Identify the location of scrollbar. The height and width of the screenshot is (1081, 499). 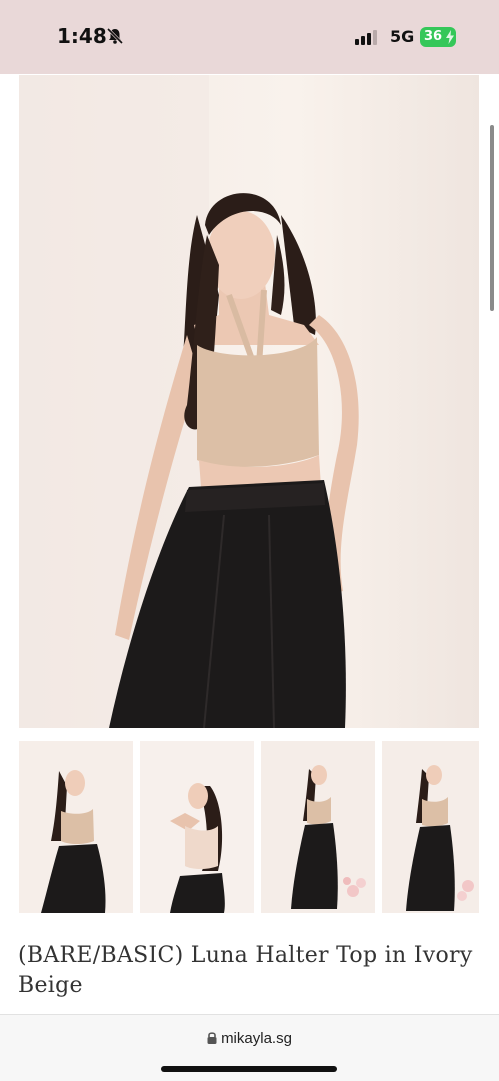
(492, 218).